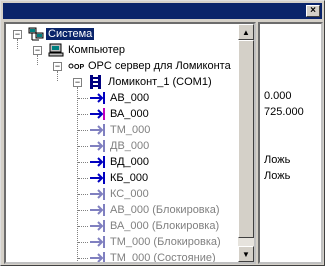 This screenshot has height=266, width=325. Describe the element at coordinates (159, 66) in the screenshot. I see `tree-node-label: OPC сервер для Ломиконта` at that location.